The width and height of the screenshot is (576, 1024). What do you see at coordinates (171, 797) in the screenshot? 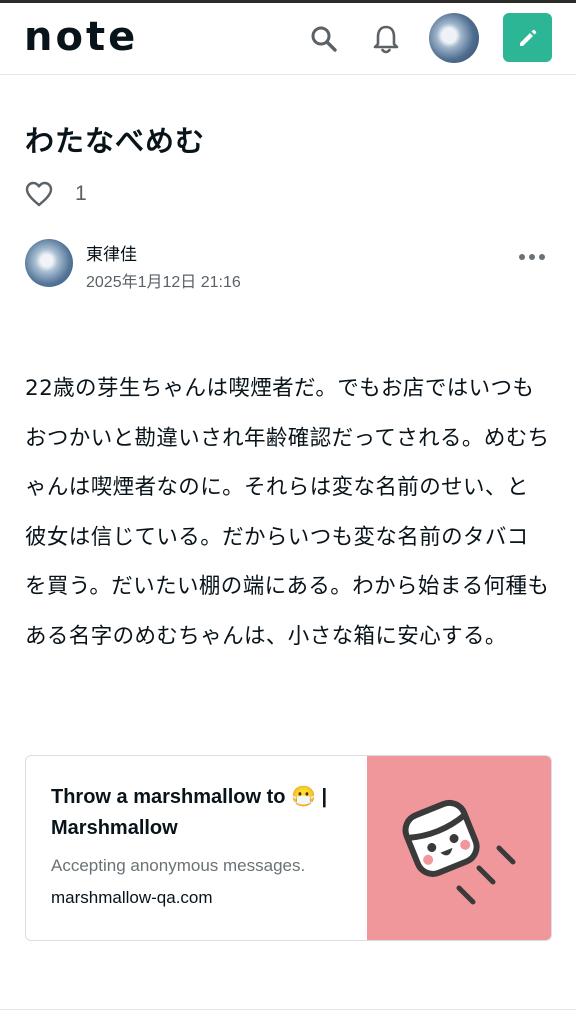
I see `link-card-title-part1: Throw a marshmallow to` at bounding box center [171, 797].